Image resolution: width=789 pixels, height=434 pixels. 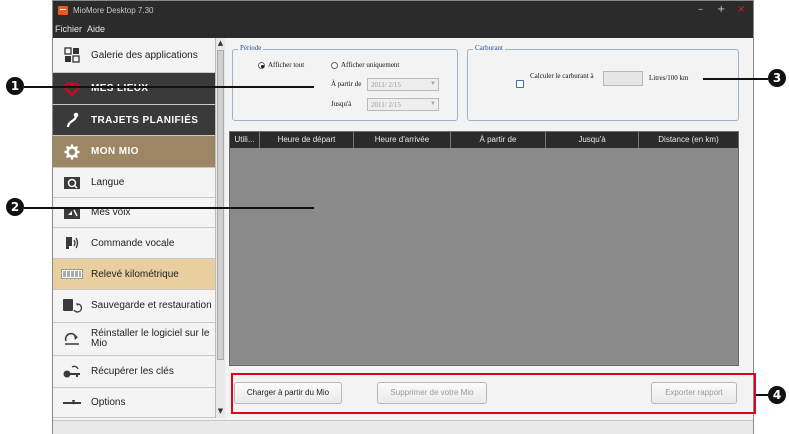 What do you see at coordinates (777, 395) in the screenshot?
I see `callout-4: 4` at bounding box center [777, 395].